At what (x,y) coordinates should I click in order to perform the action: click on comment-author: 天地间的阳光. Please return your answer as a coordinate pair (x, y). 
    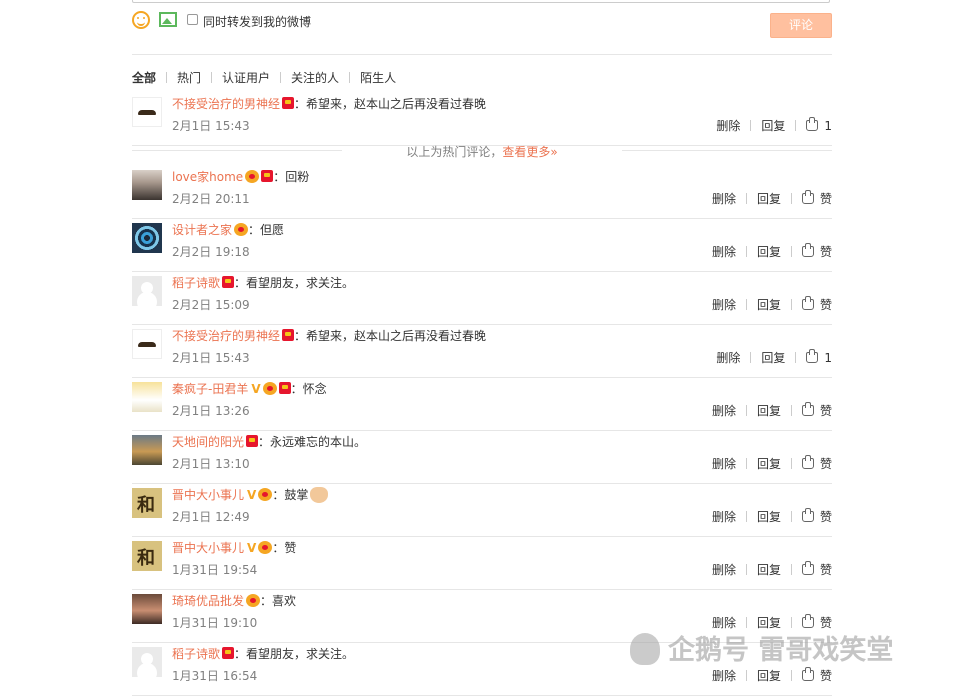
    Looking at the image, I should click on (208, 442).